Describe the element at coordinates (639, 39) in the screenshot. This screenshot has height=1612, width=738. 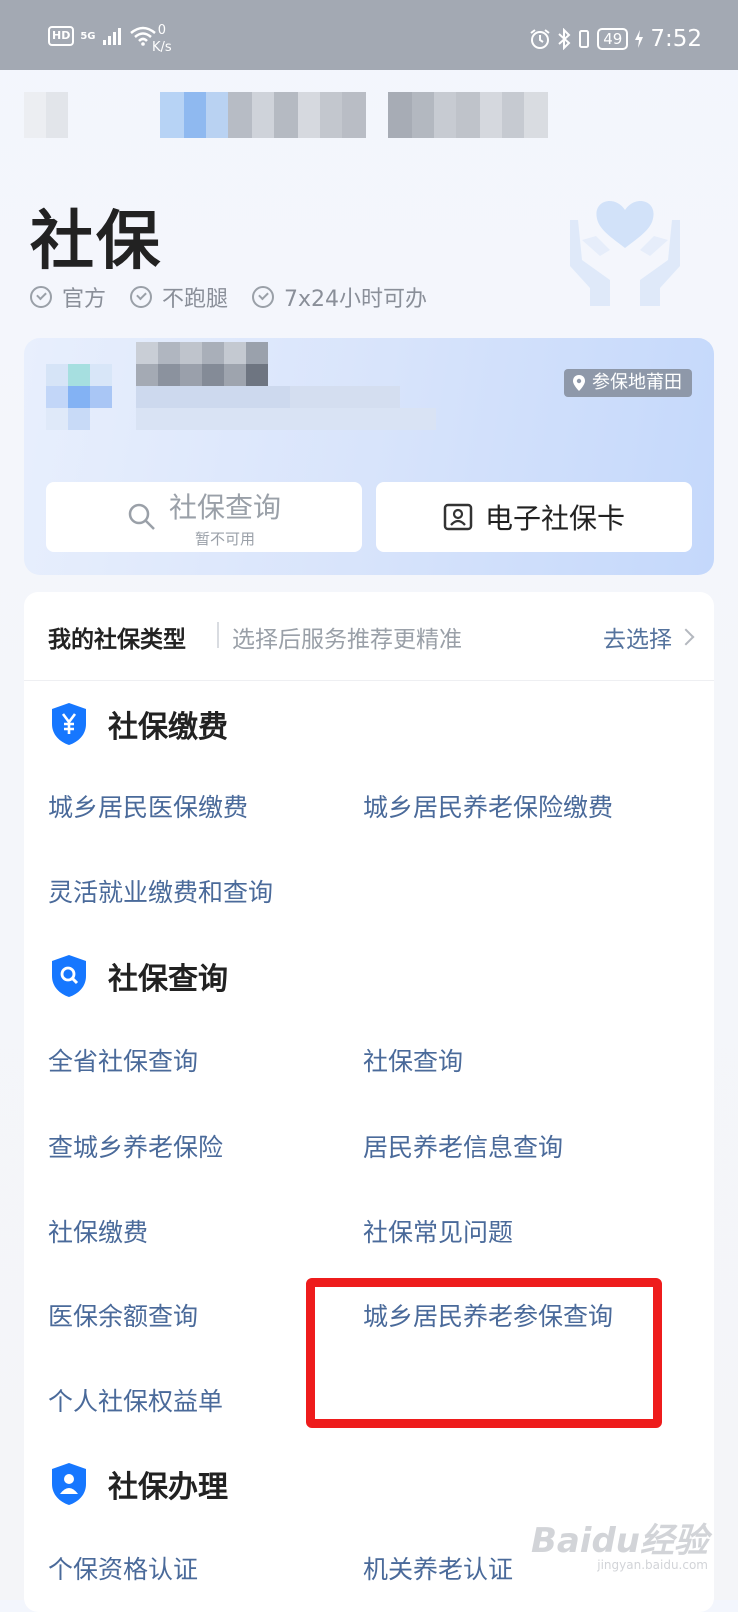
I see `charging-icon` at that location.